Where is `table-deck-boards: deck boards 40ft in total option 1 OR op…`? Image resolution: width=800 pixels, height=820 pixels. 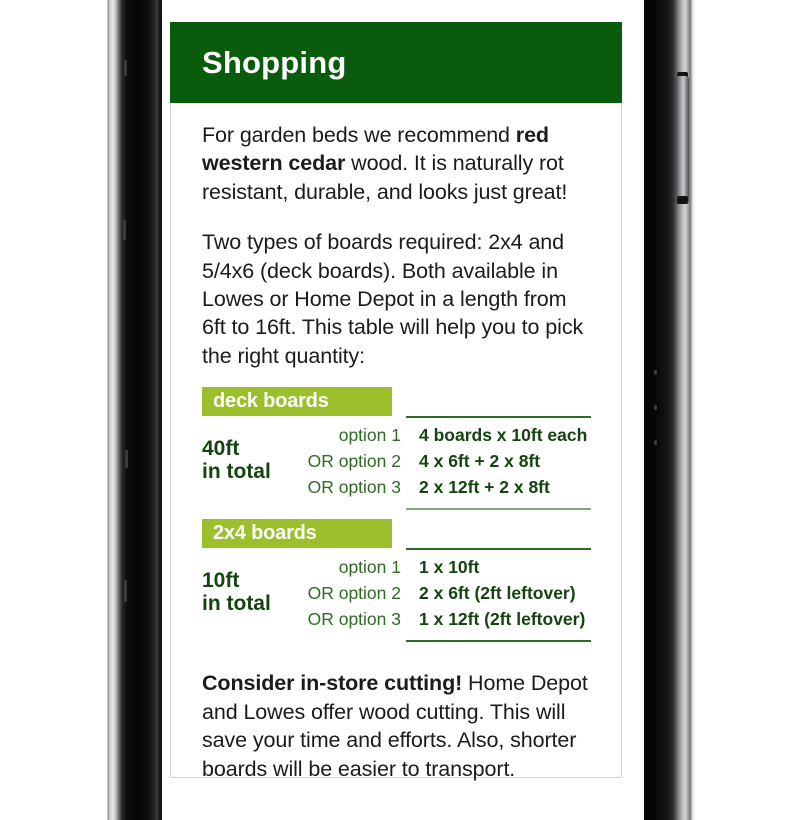
table-deck-boards: deck boards 40ft in total option 1 OR op… is located at coordinates (396, 449).